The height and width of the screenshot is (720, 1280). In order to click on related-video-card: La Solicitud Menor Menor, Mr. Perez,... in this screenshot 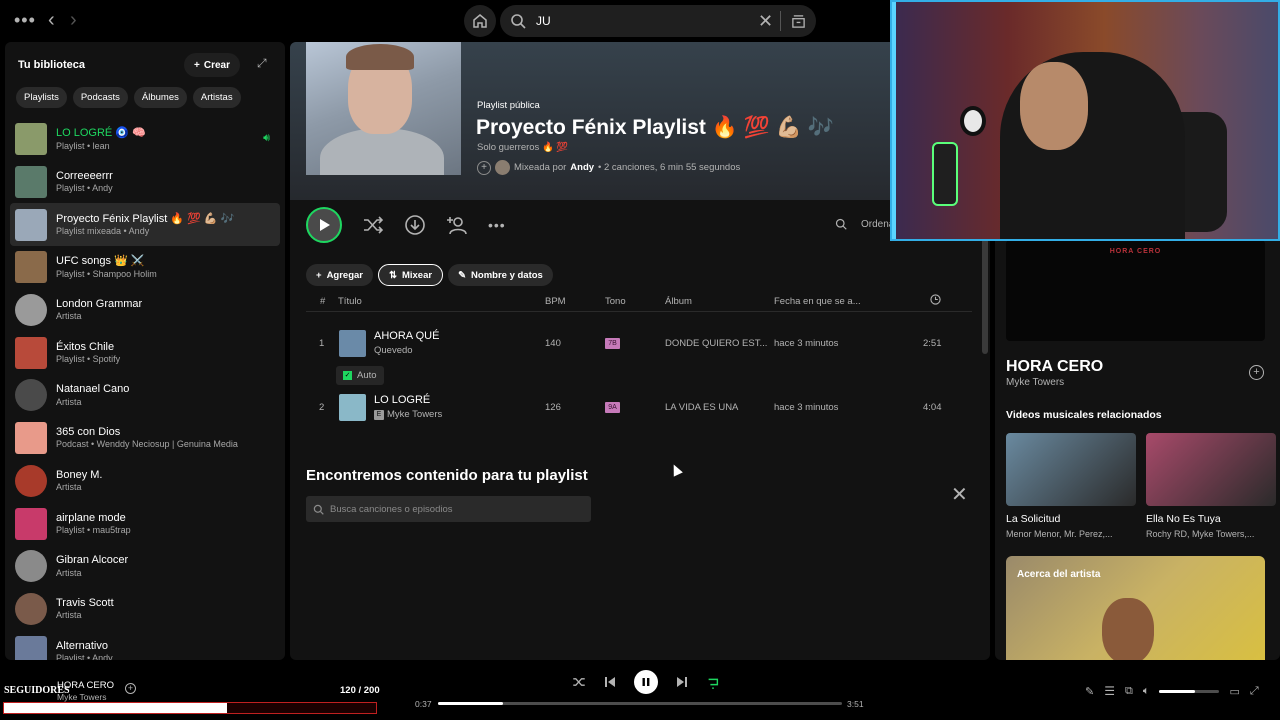, I will do `click(1071, 486)`.